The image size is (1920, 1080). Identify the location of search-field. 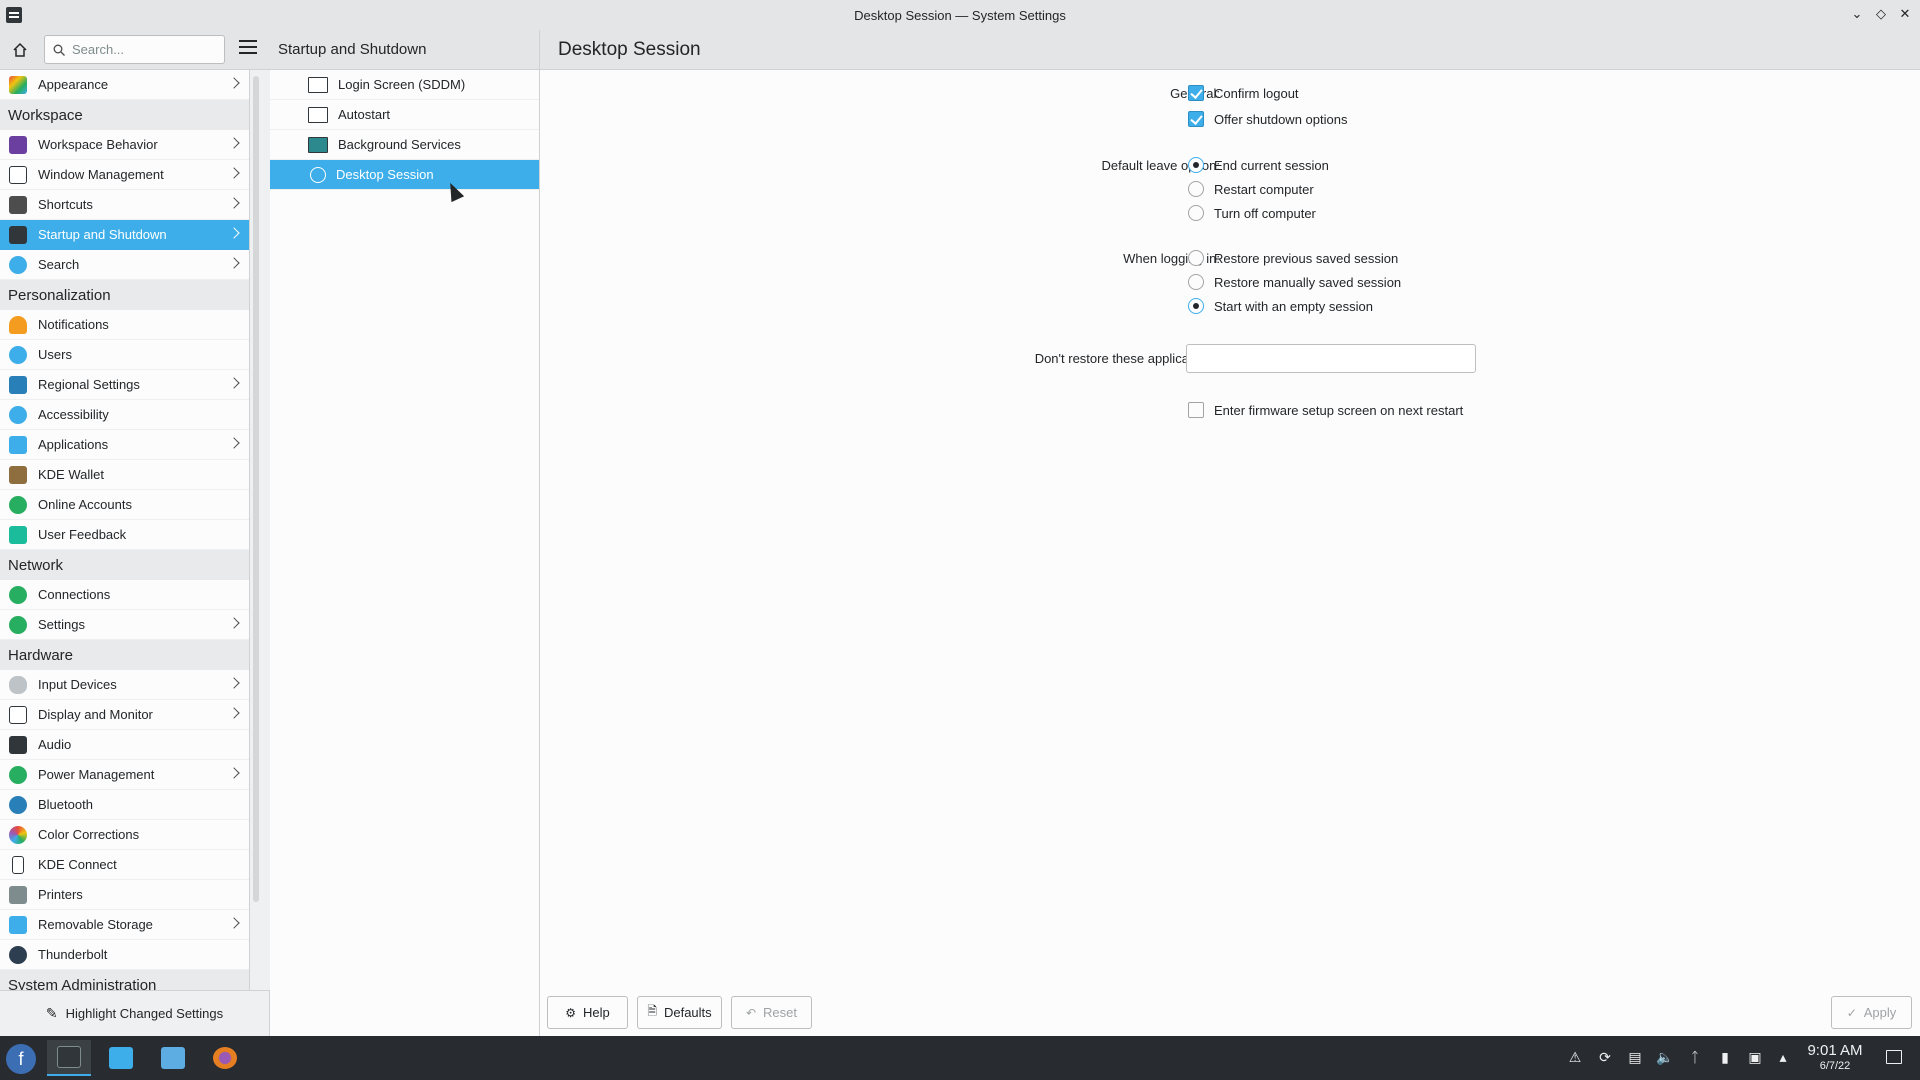
(134, 49).